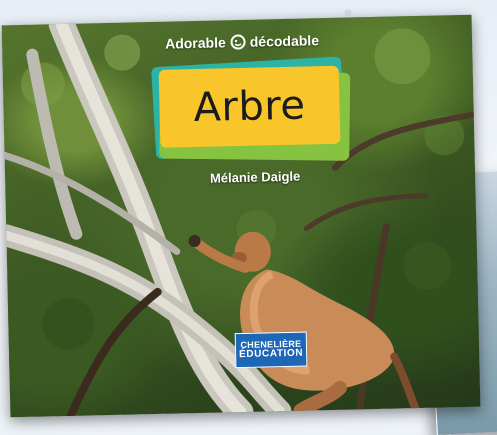  Describe the element at coordinates (195, 43) in the screenshot. I see `series-title-left: Adorable` at that location.